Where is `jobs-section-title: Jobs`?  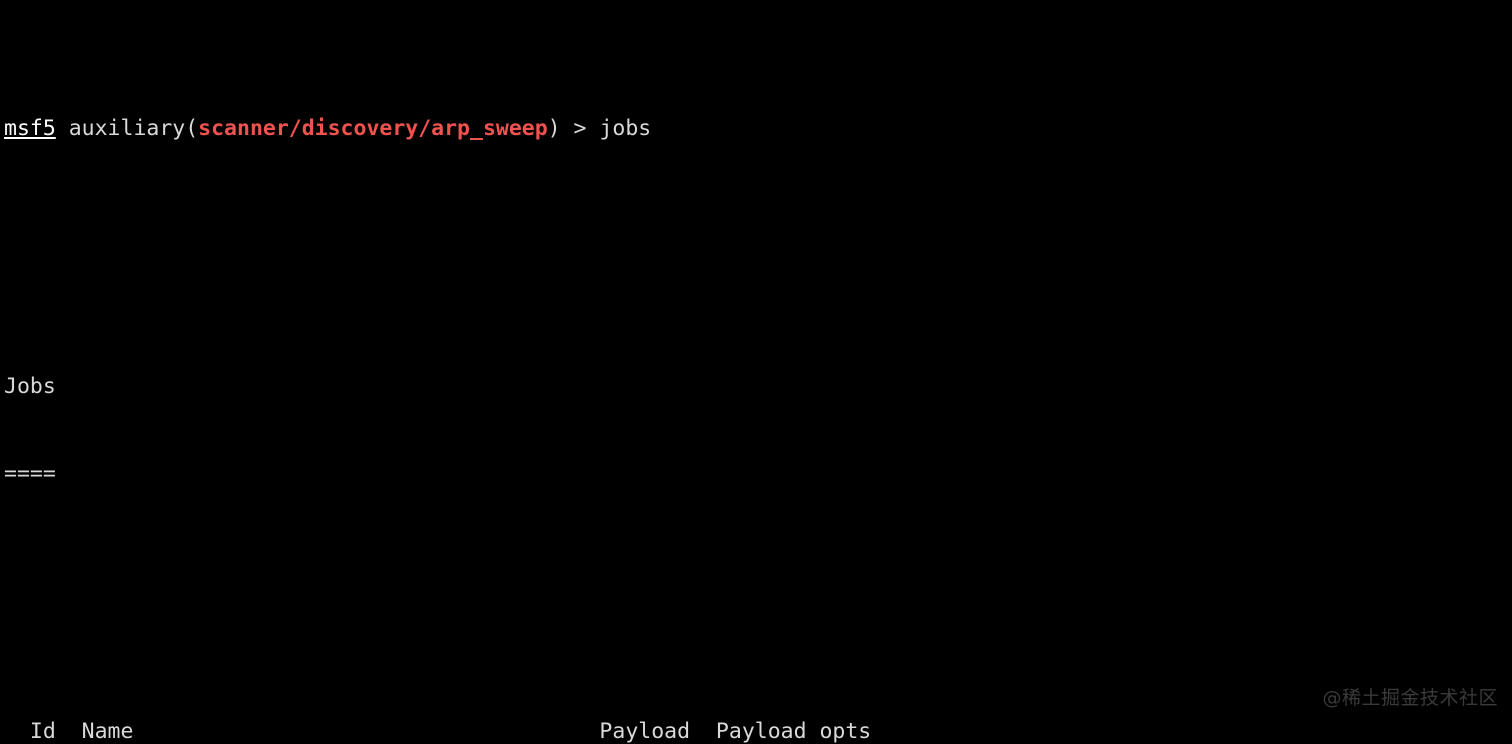 jobs-section-title: Jobs is located at coordinates (30, 387).